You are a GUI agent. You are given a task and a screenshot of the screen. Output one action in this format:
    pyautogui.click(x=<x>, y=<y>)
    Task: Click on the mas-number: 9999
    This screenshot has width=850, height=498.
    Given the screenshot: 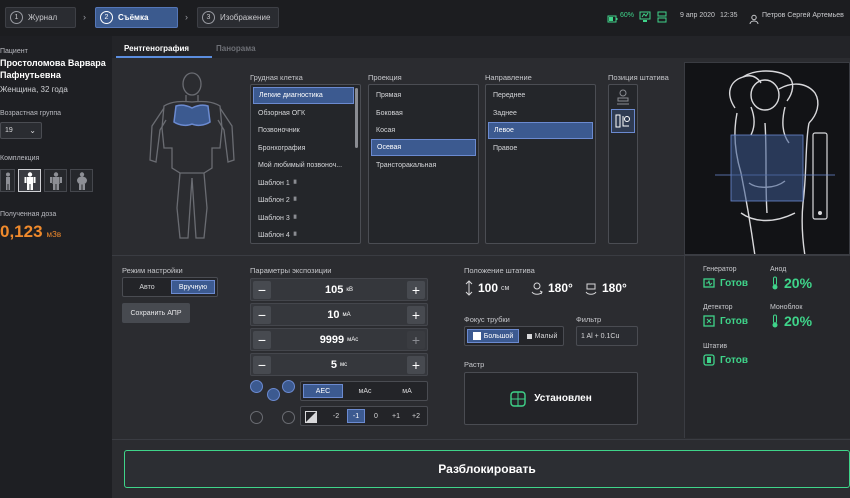 What is the action you would take?
    pyautogui.click(x=332, y=339)
    